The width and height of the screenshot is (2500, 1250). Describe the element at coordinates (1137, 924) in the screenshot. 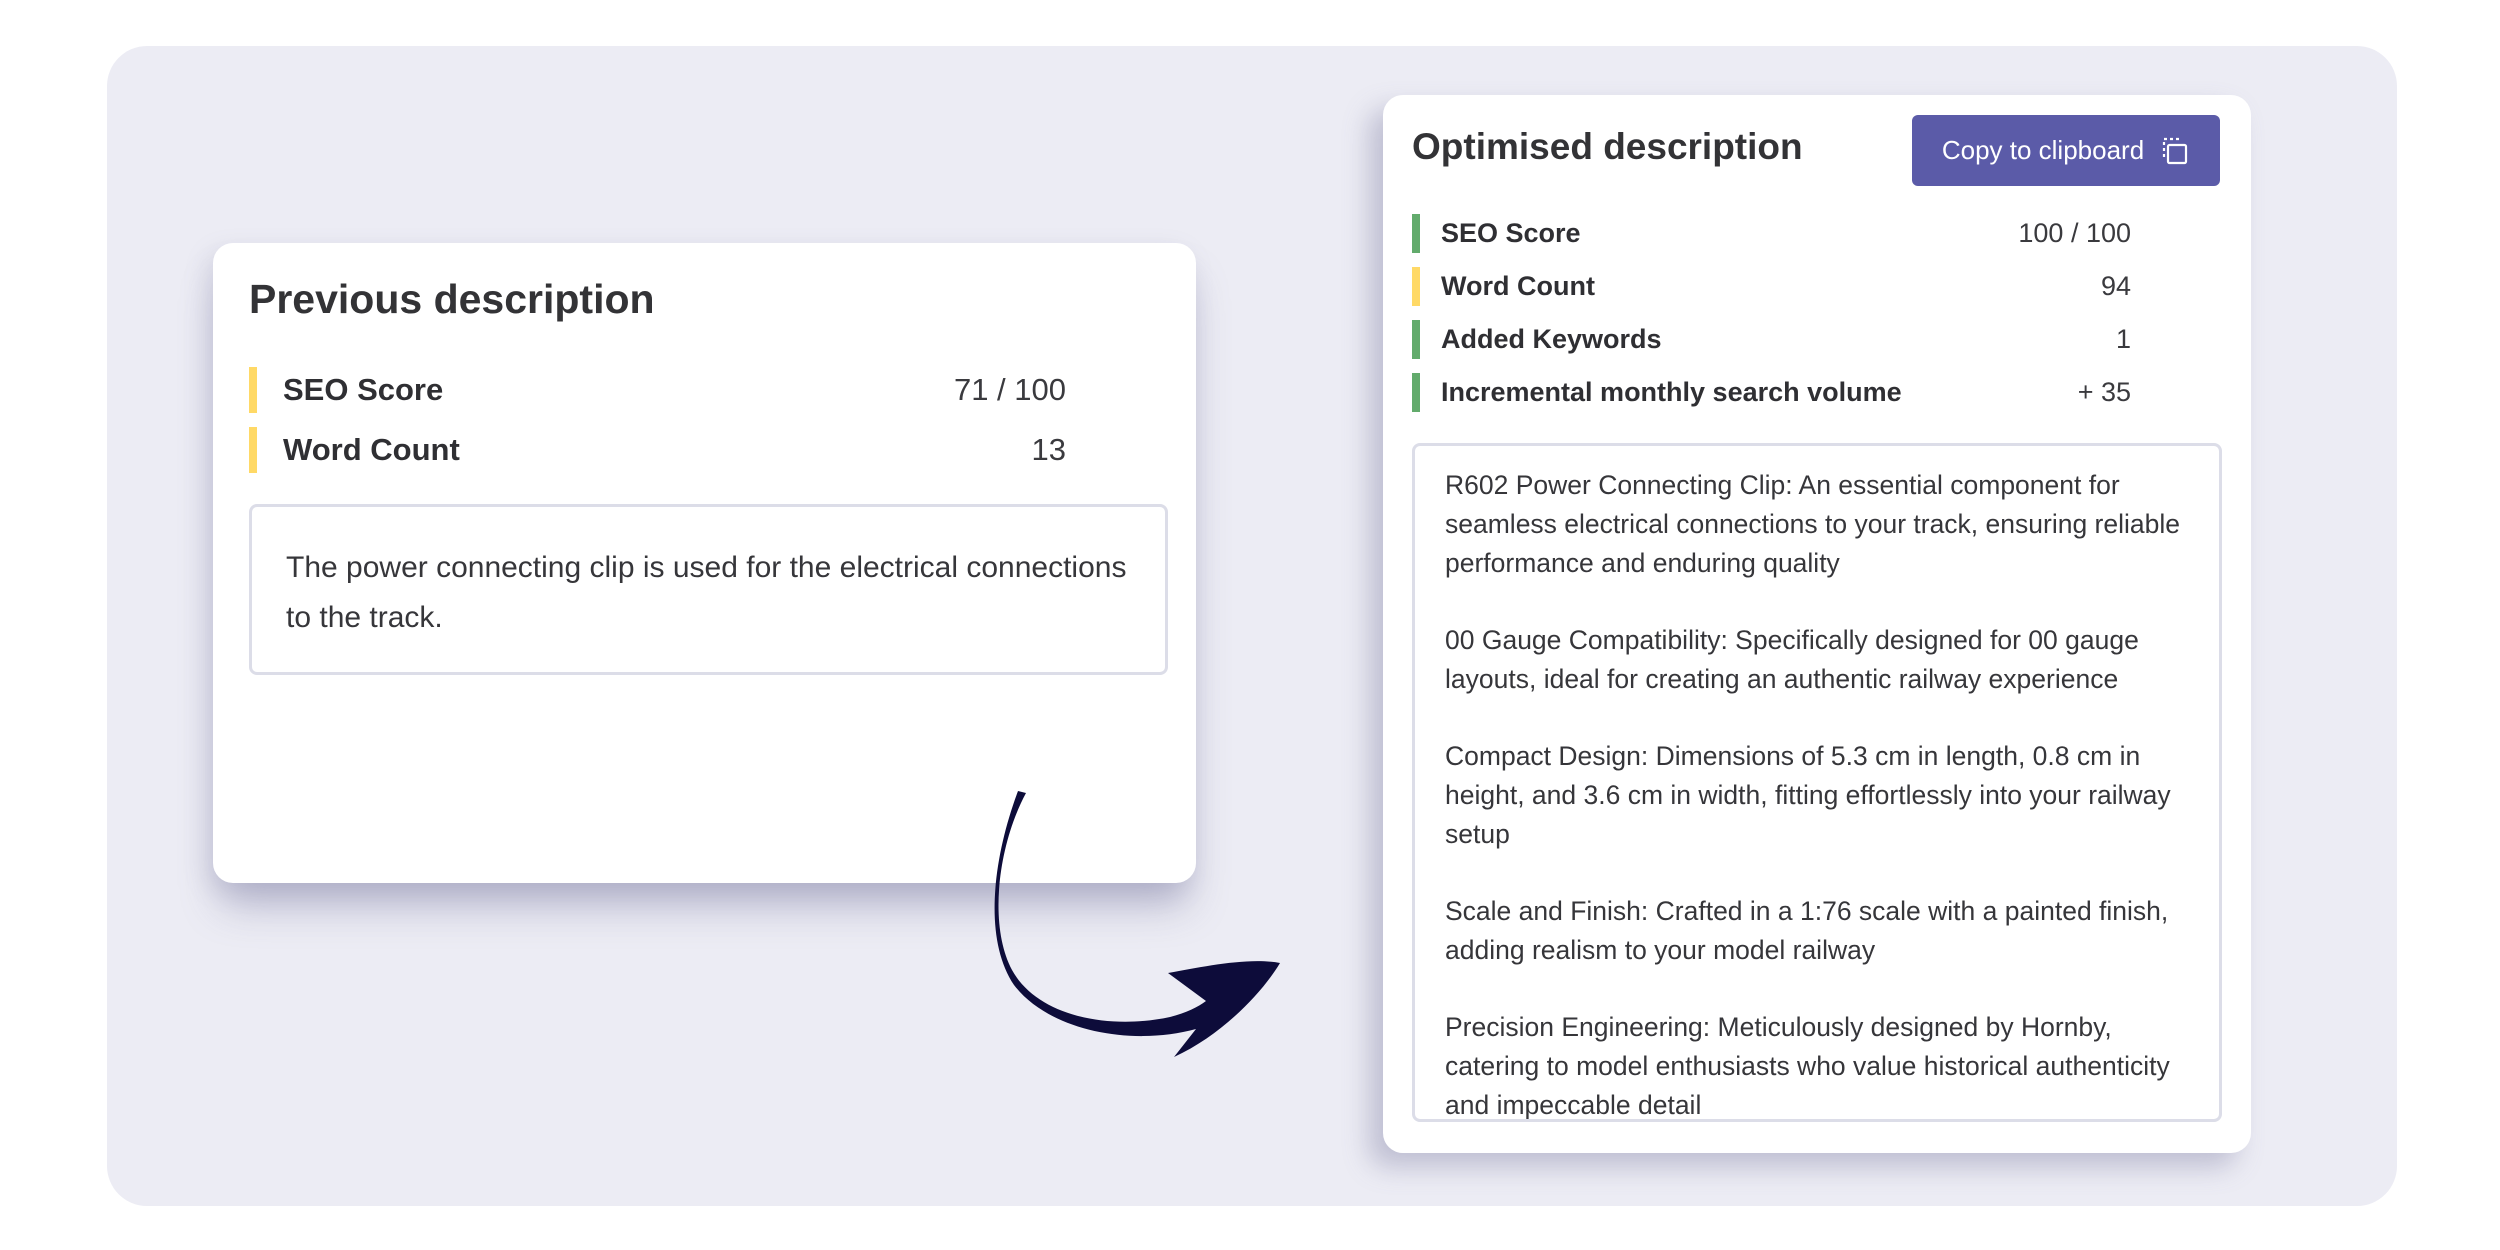

I see `curved-arrow-icon` at that location.